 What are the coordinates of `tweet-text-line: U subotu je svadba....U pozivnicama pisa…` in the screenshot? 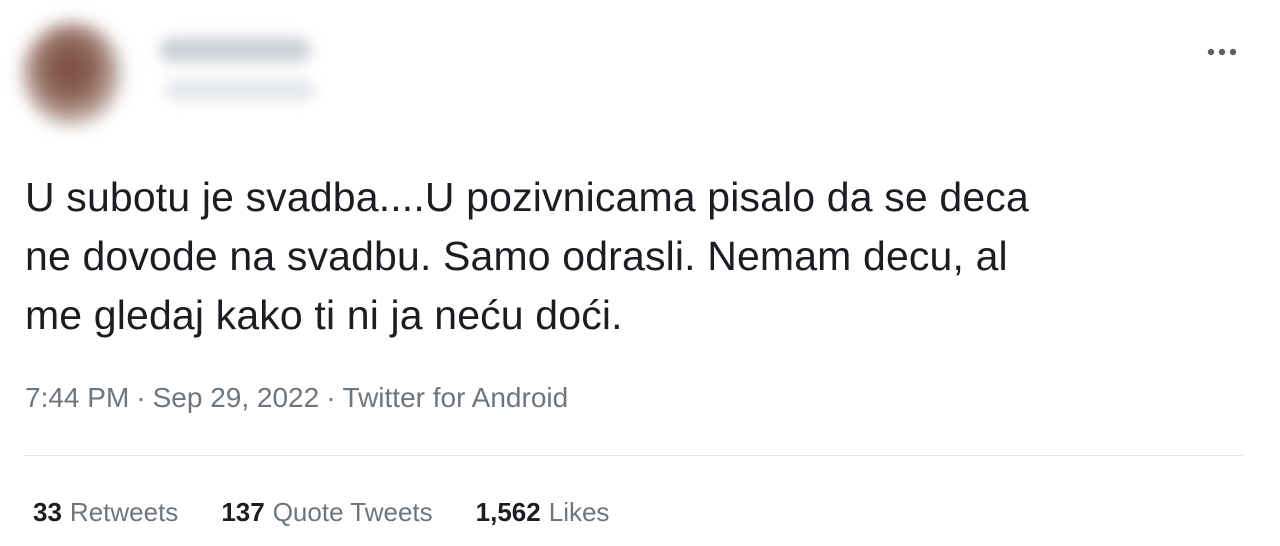 It's located at (527, 197).